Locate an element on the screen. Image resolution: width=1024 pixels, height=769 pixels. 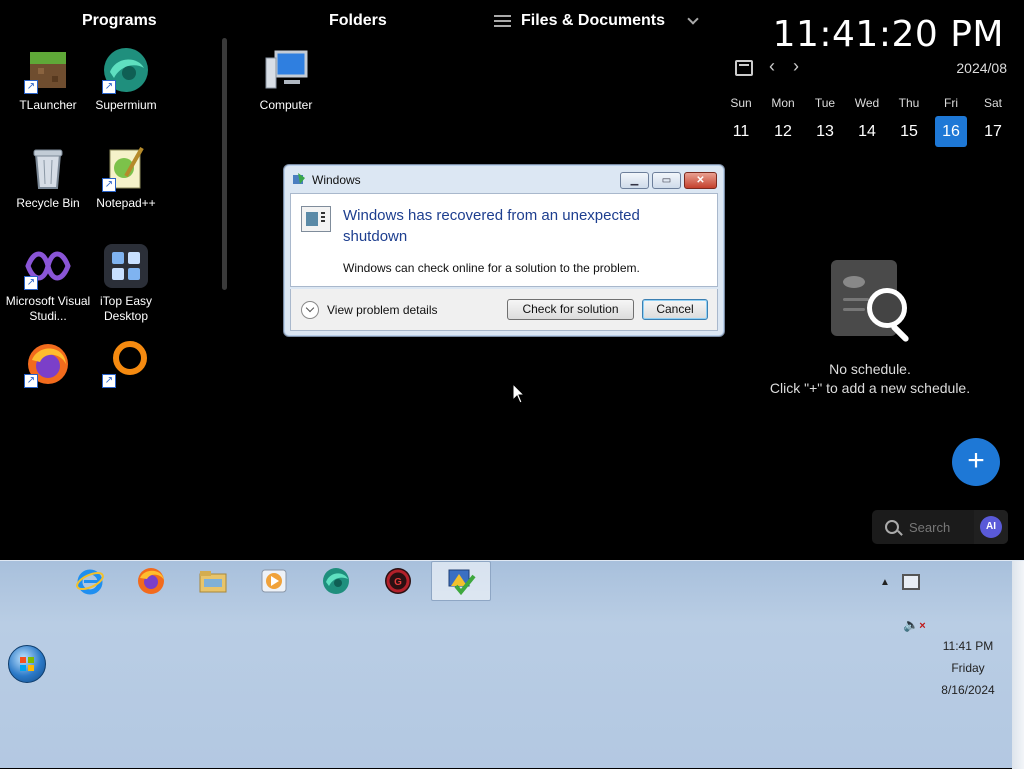
media-player-icon is located at coordinates (274, 581).